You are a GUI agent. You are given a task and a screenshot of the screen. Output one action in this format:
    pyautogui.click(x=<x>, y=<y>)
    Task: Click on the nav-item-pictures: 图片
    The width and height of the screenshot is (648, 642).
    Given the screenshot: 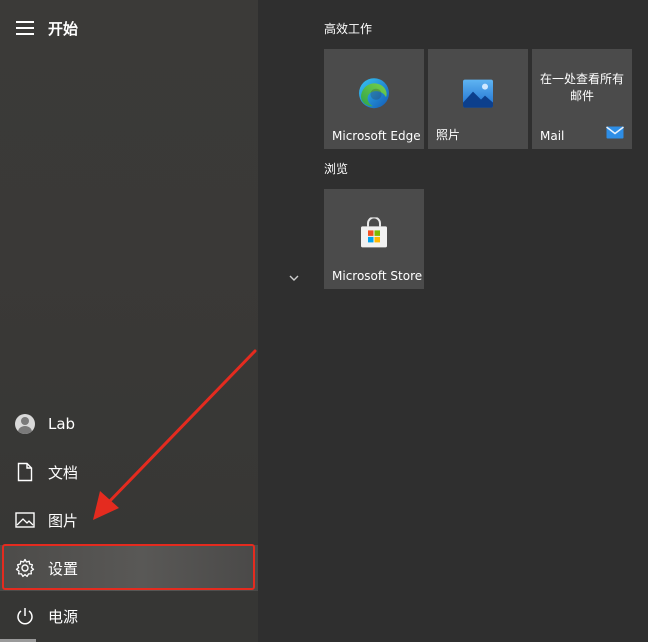 What is the action you would take?
    pyautogui.click(x=129, y=520)
    